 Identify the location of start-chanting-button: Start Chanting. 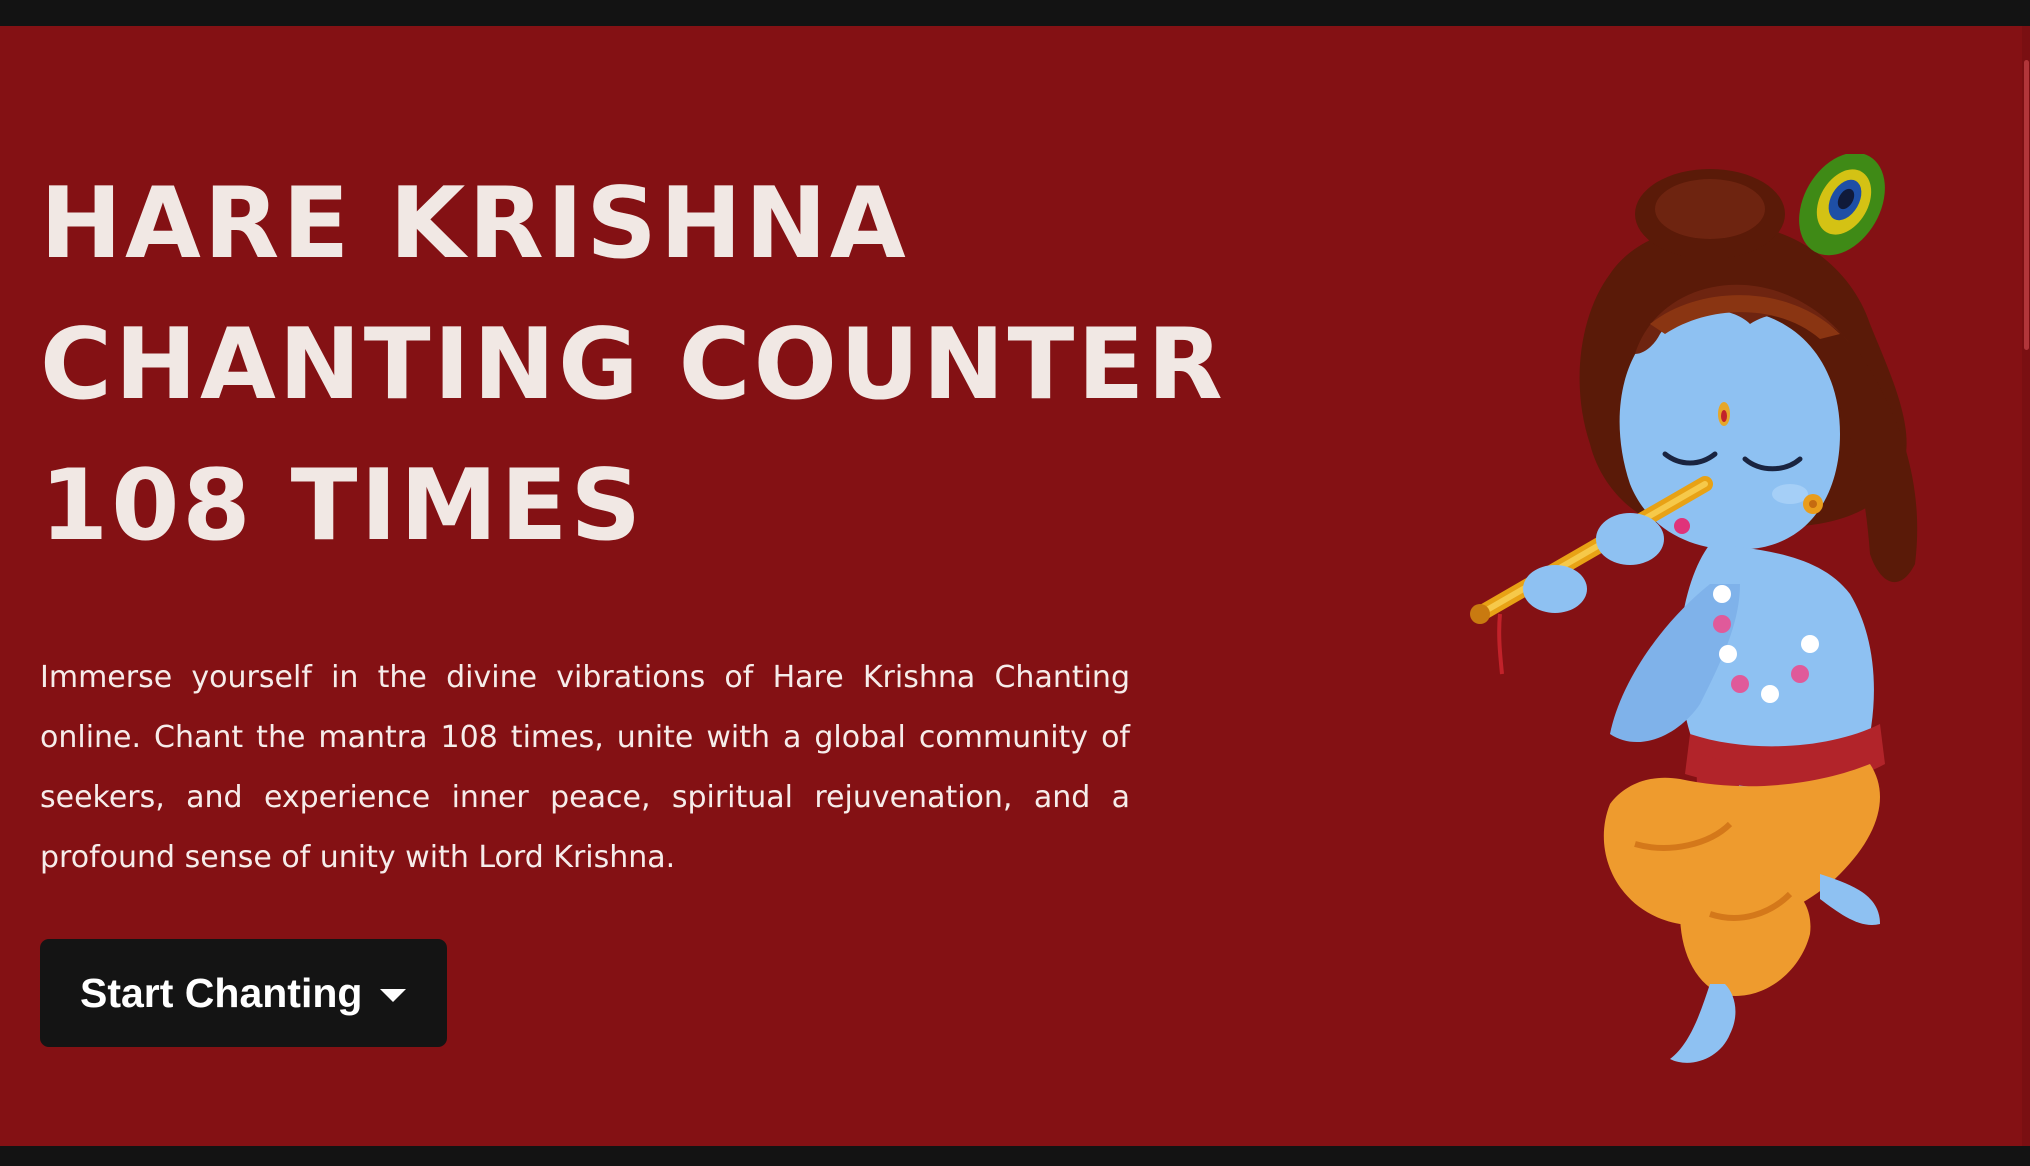
(243, 993).